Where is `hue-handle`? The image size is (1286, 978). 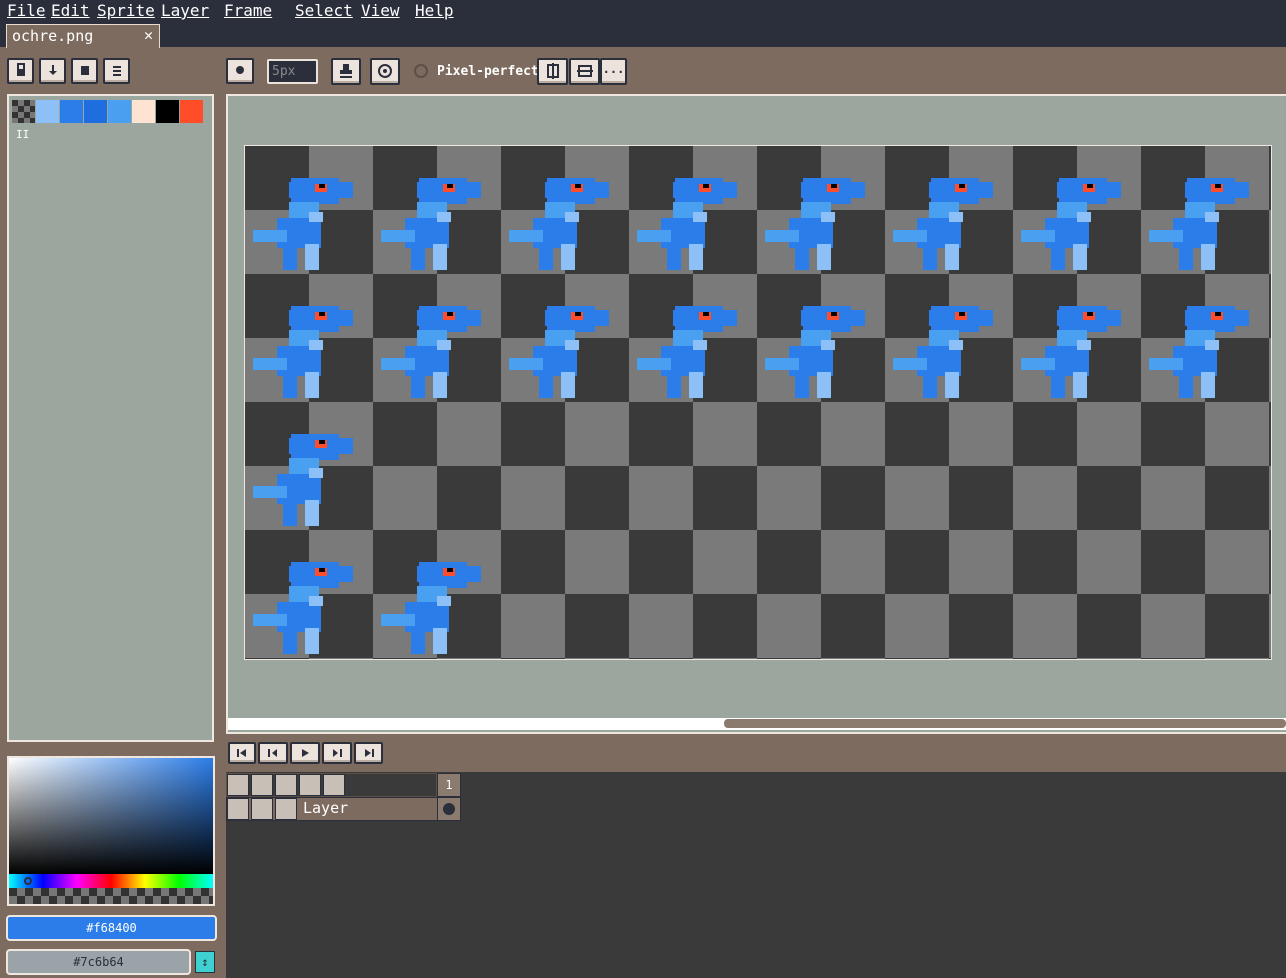
hue-handle is located at coordinates (28, 881).